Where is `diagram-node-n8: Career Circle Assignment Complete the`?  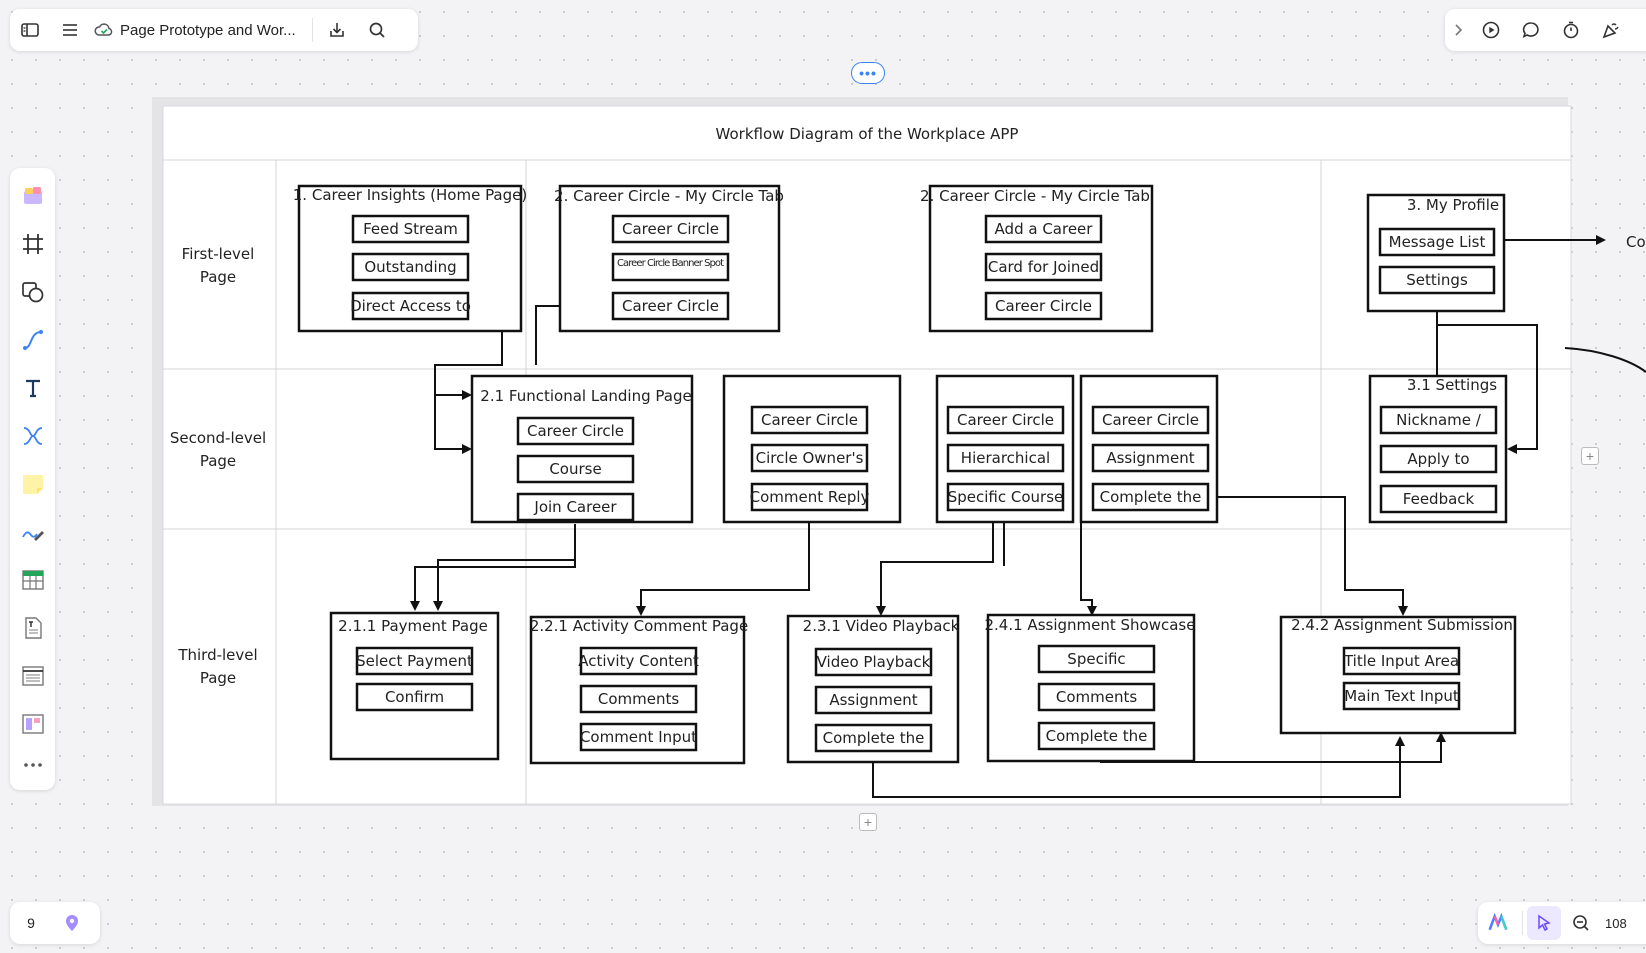 diagram-node-n8: Career Circle Assignment Complete the is located at coordinates (1149, 449).